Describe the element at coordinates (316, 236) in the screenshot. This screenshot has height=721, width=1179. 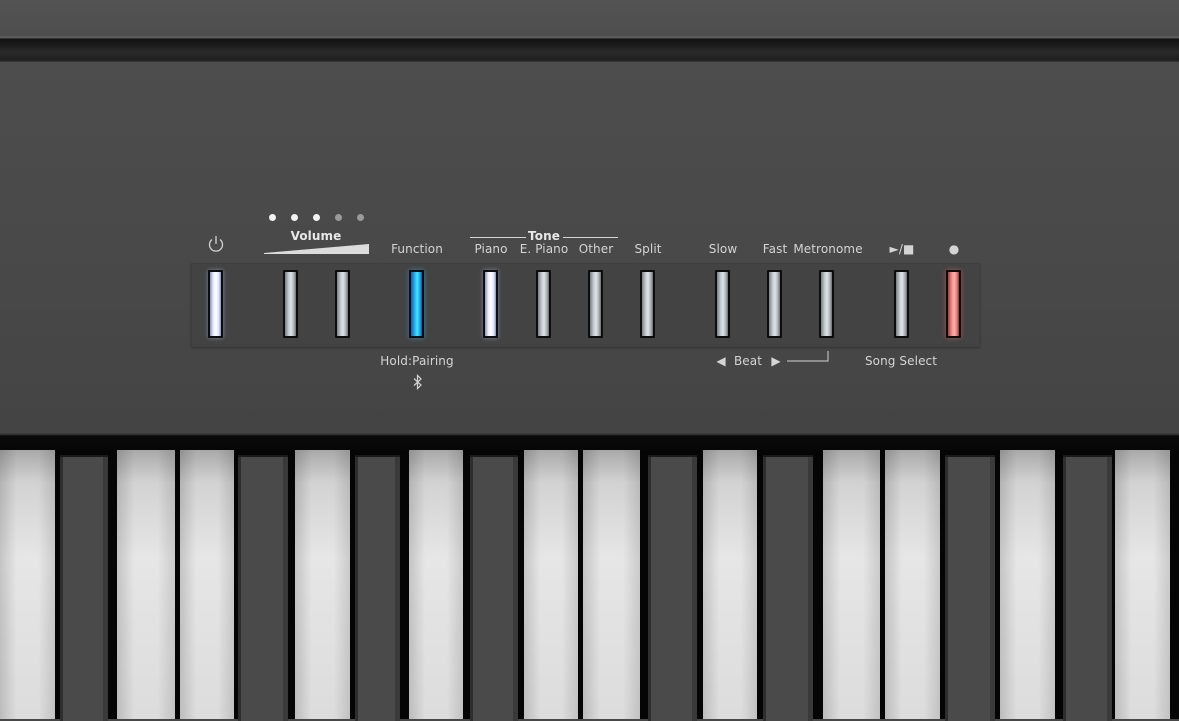
I see `volume-label: Volume` at that location.